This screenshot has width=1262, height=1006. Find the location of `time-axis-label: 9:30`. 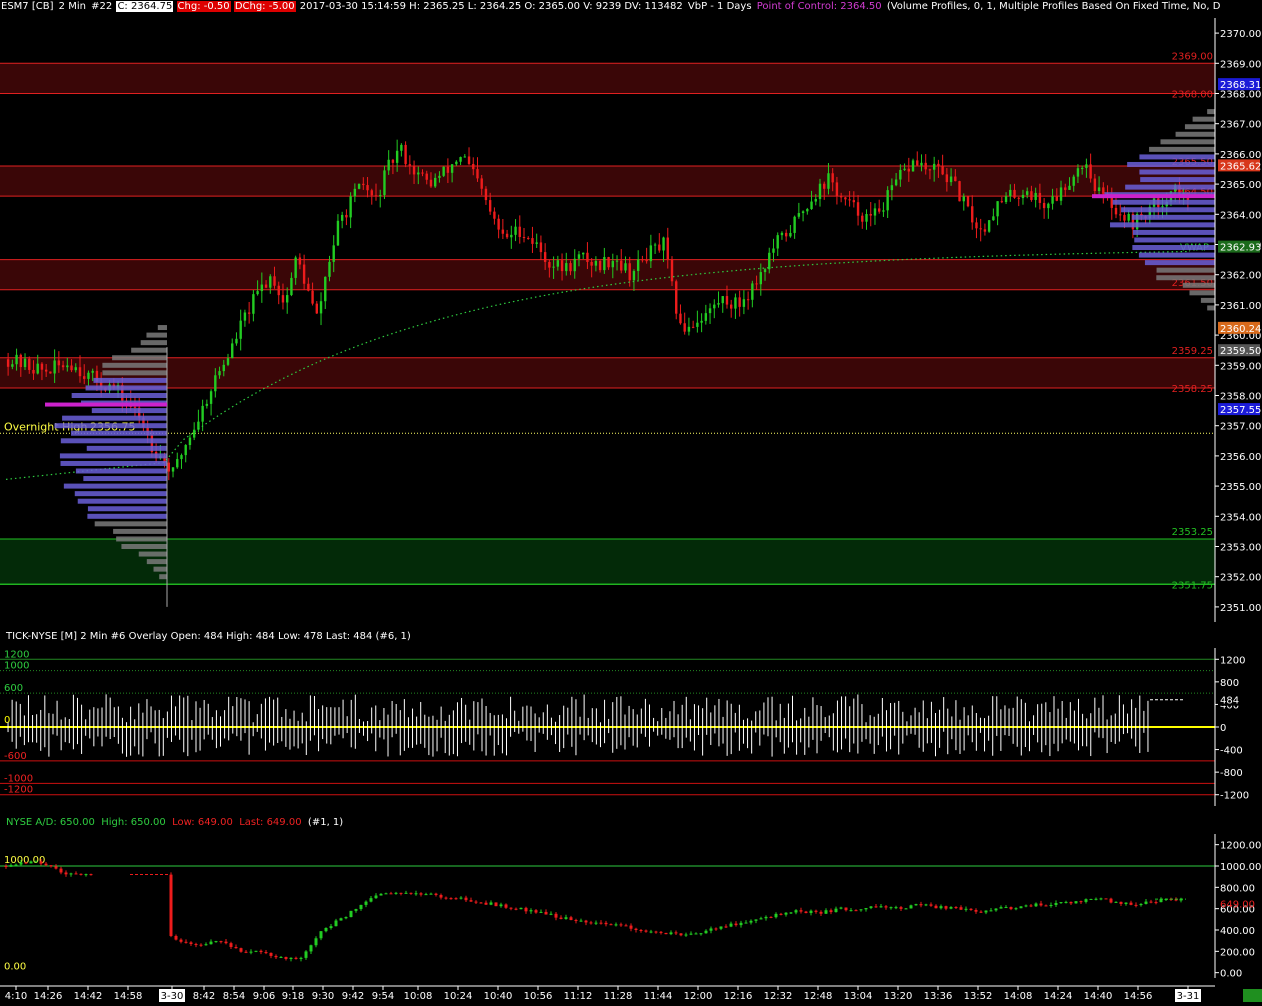

time-axis-label: 9:30 is located at coordinates (323, 996).